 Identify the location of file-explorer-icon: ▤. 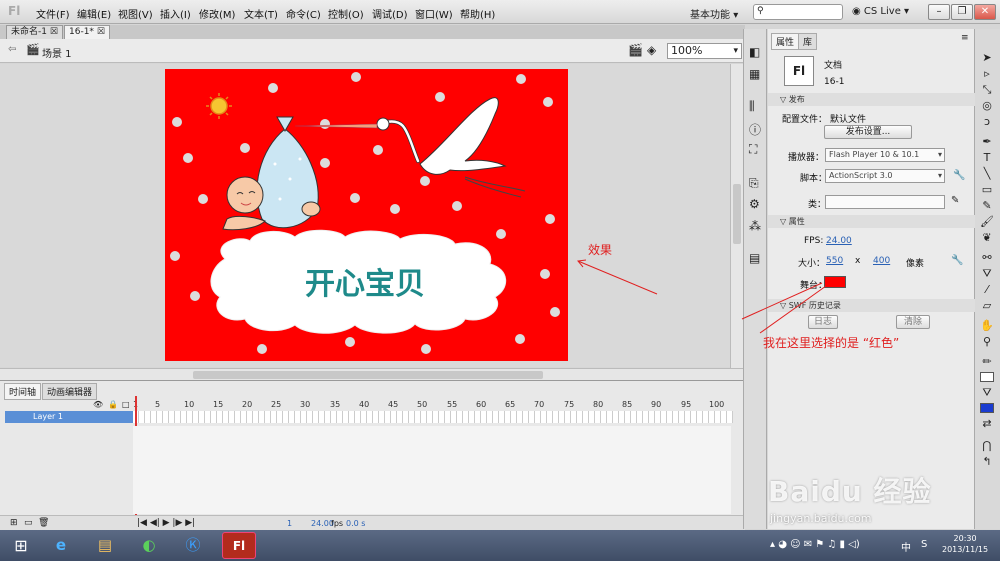
(105, 545).